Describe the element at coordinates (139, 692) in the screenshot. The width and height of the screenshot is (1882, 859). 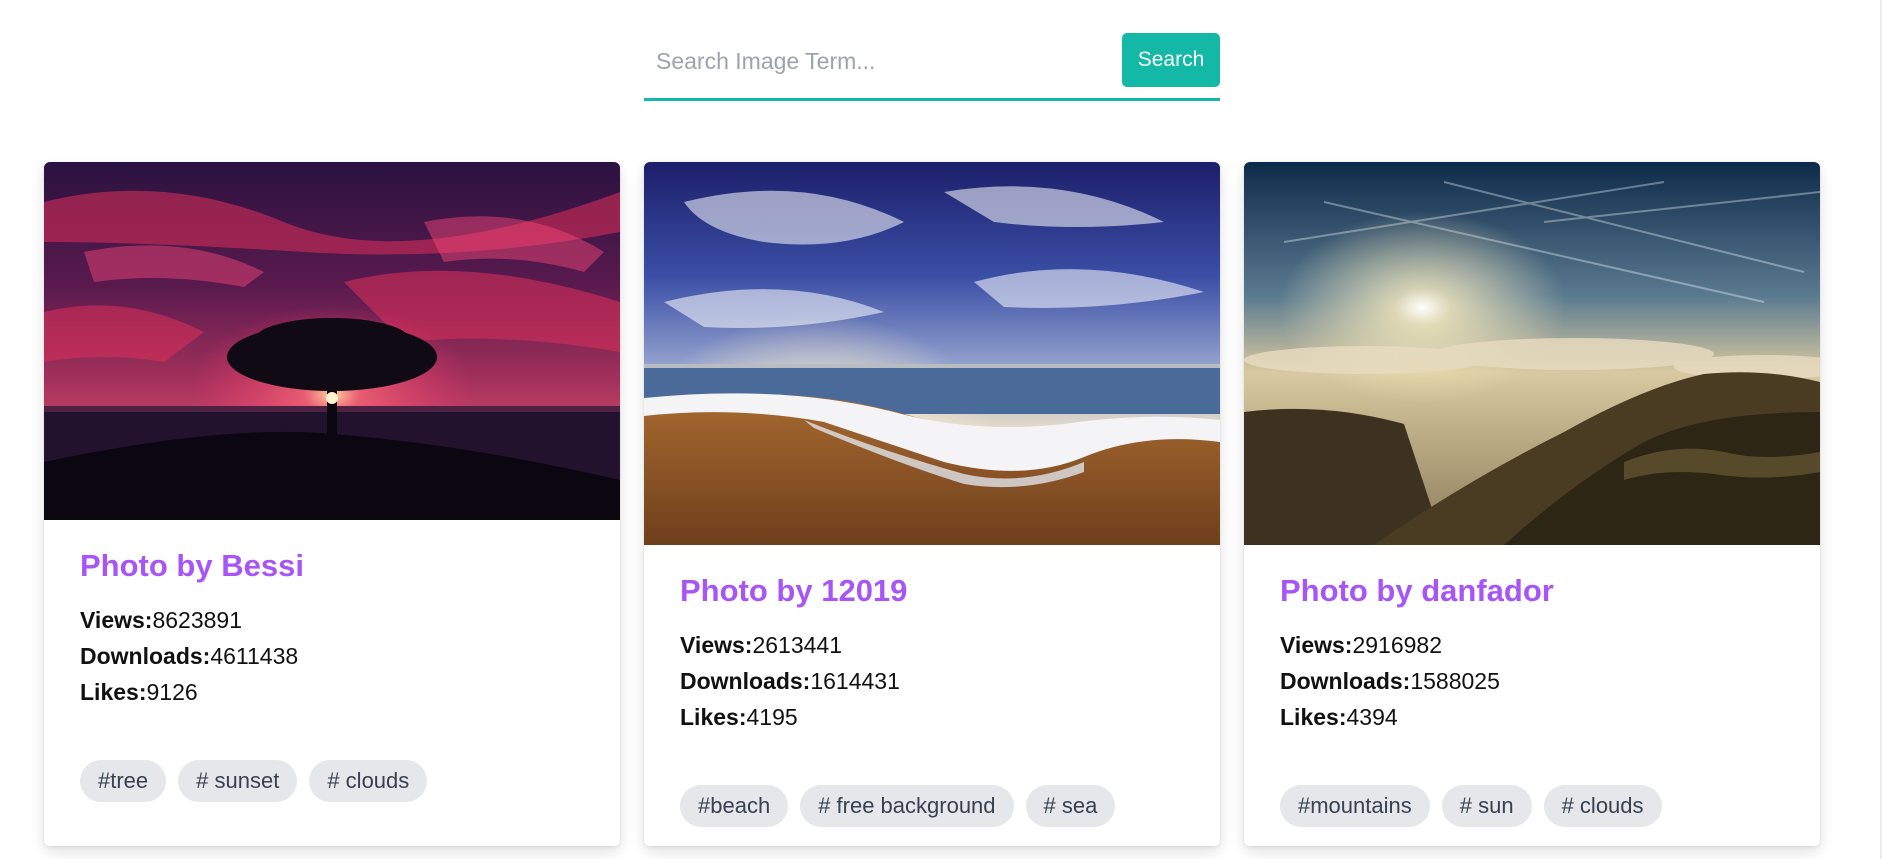
I see `likes-stat: Likes:9126` at that location.